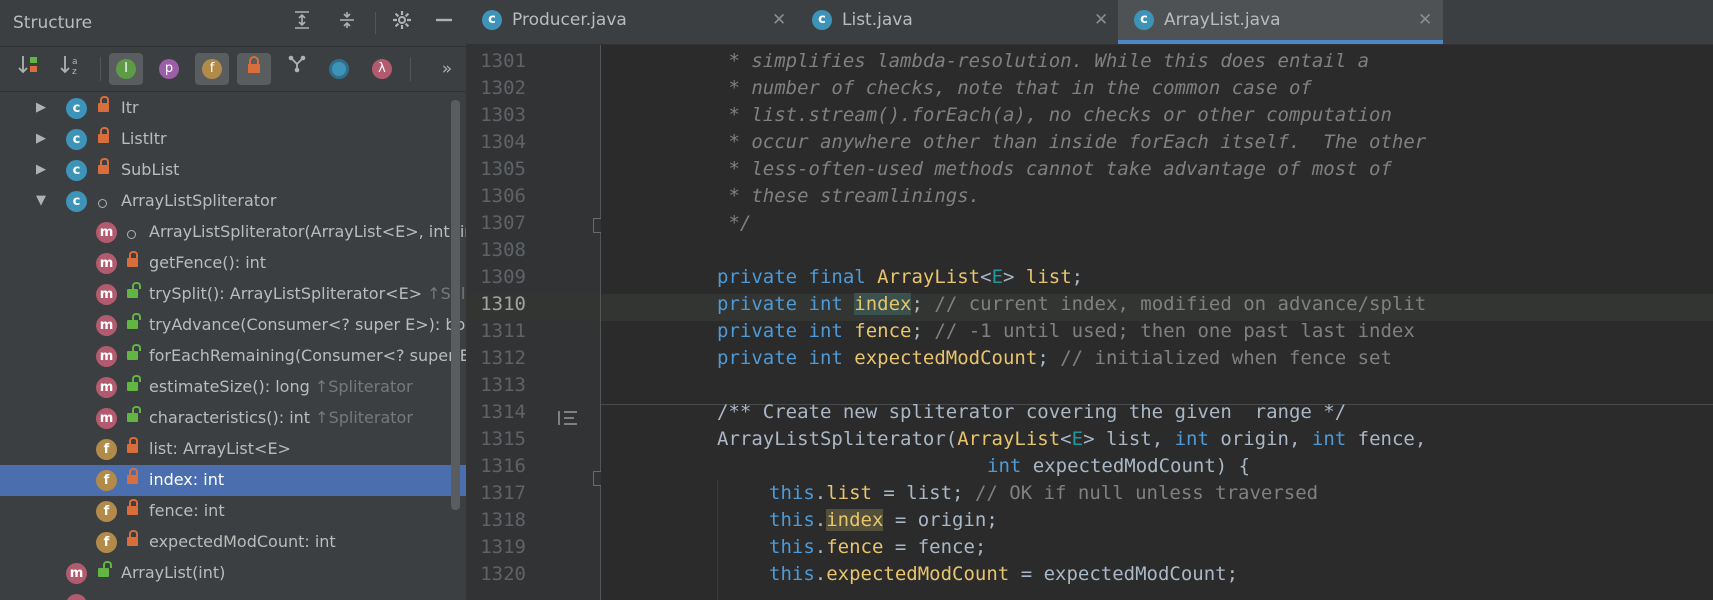  I want to click on sort-alphabetically-icon: az, so click(71, 69).